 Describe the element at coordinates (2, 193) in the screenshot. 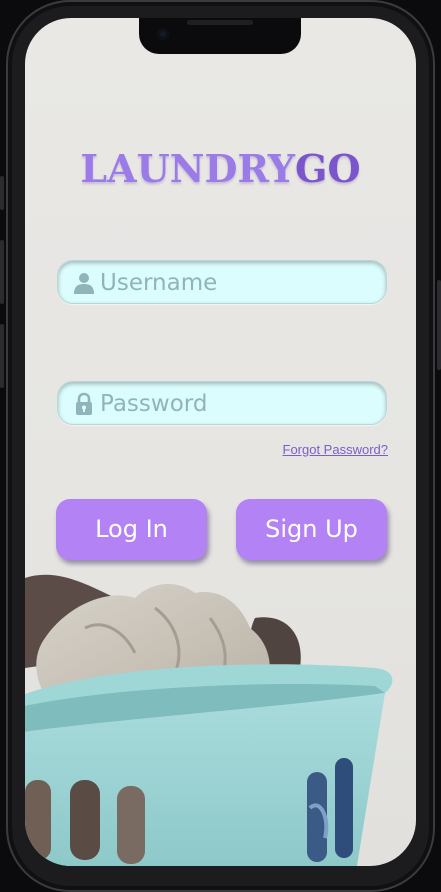

I see `mute-switch` at that location.